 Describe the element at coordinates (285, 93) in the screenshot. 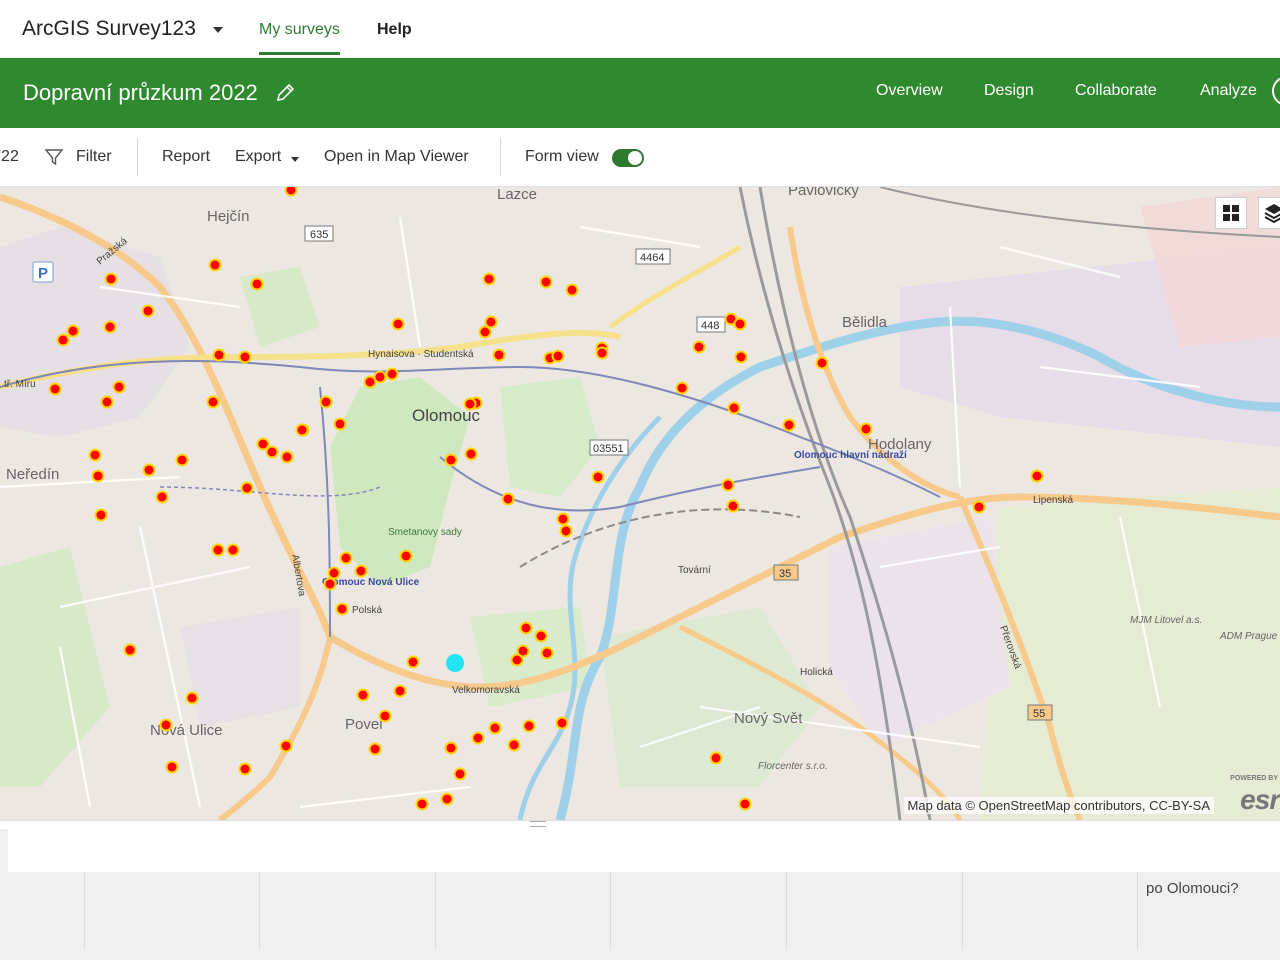

I see `pencil-icon` at that location.